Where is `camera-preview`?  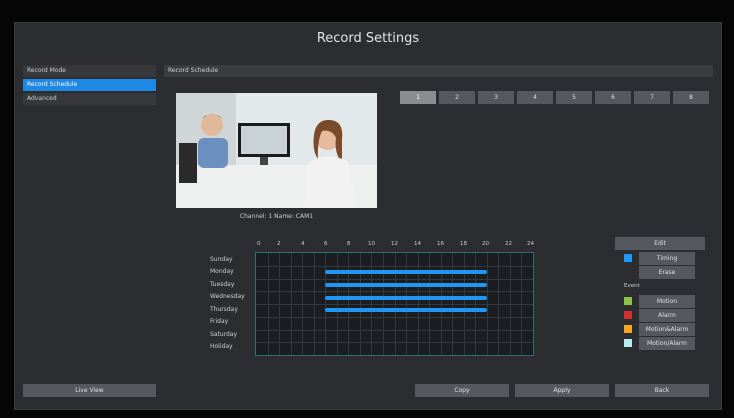
camera-preview is located at coordinates (276, 150).